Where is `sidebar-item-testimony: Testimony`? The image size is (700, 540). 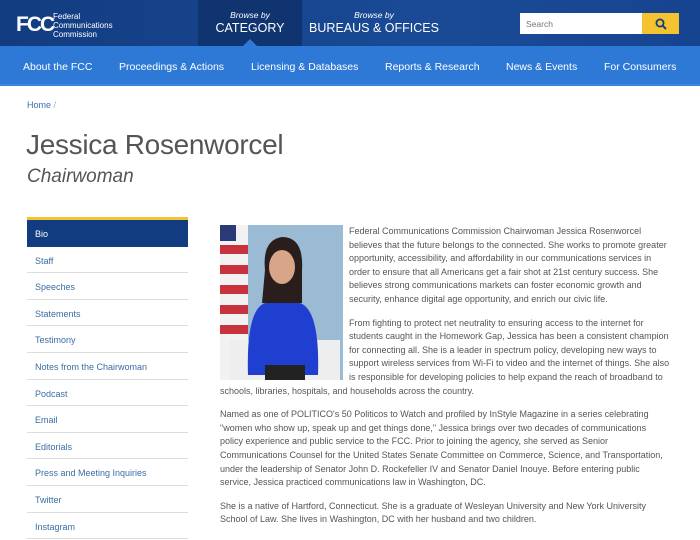
sidebar-item-testimony: Testimony is located at coordinates (107, 339).